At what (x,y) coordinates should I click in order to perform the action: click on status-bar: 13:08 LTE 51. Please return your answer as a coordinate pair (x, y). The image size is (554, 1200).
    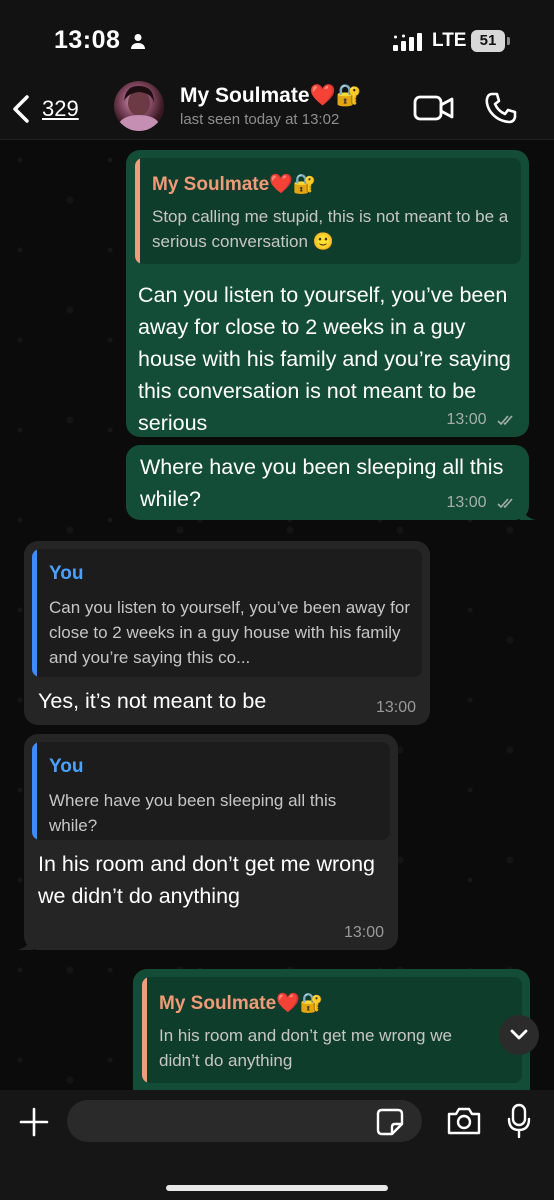
    Looking at the image, I should click on (277, 39).